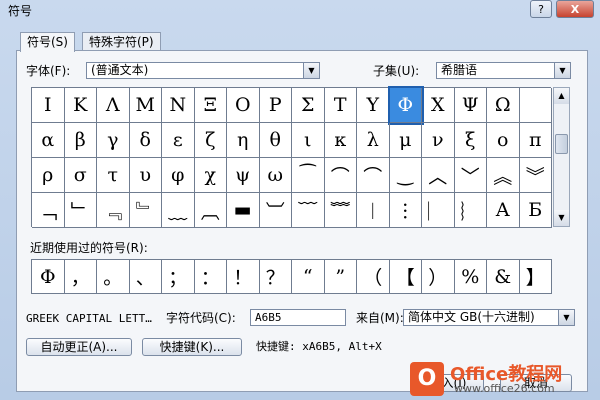 The width and height of the screenshot is (600, 400). What do you see at coordinates (503, 175) in the screenshot?
I see `symbol-cell: ︽` at bounding box center [503, 175].